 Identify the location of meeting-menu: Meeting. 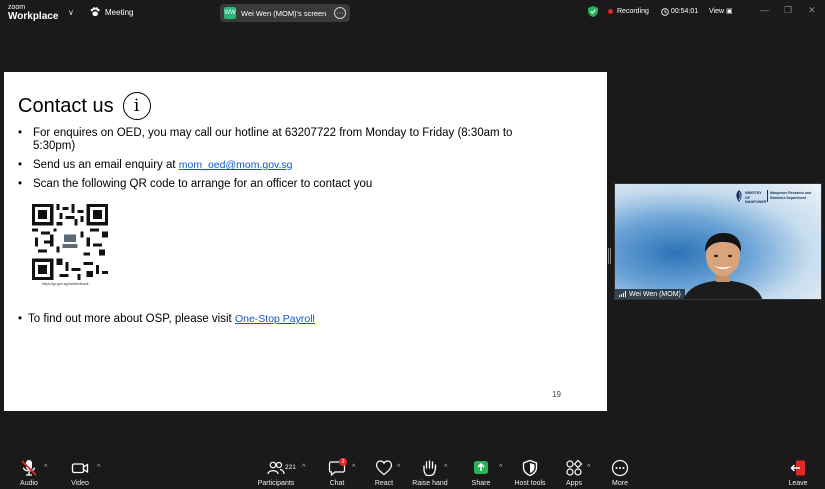
(111, 12).